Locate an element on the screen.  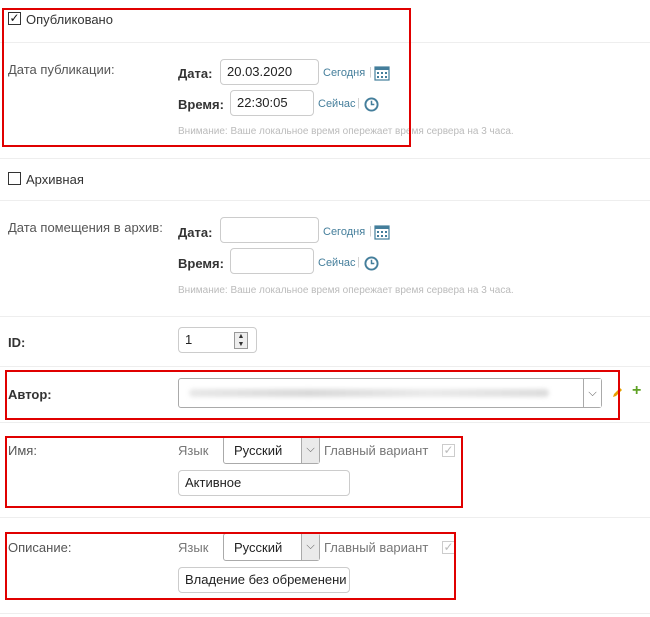
archive-date-label: Дата помещения в архив: is located at coordinates (85, 227).